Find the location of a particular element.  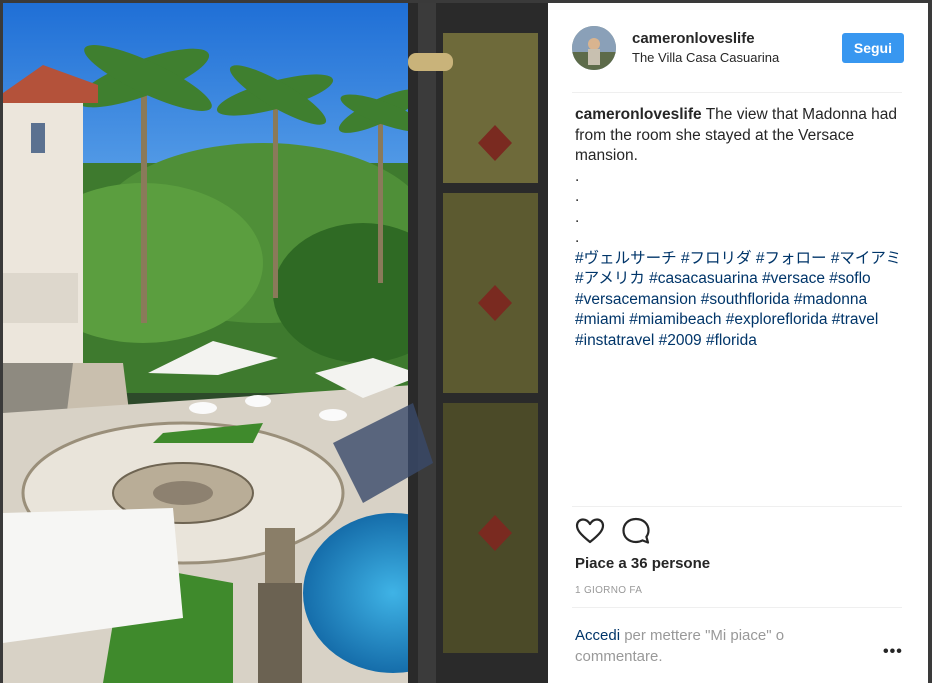

caption-dots: . . . . is located at coordinates (740, 208).